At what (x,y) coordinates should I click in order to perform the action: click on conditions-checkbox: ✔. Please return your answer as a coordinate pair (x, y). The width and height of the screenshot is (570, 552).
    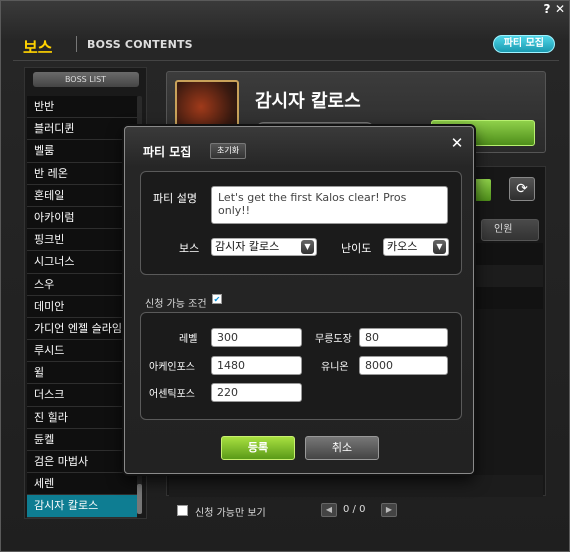
    Looking at the image, I should click on (217, 299).